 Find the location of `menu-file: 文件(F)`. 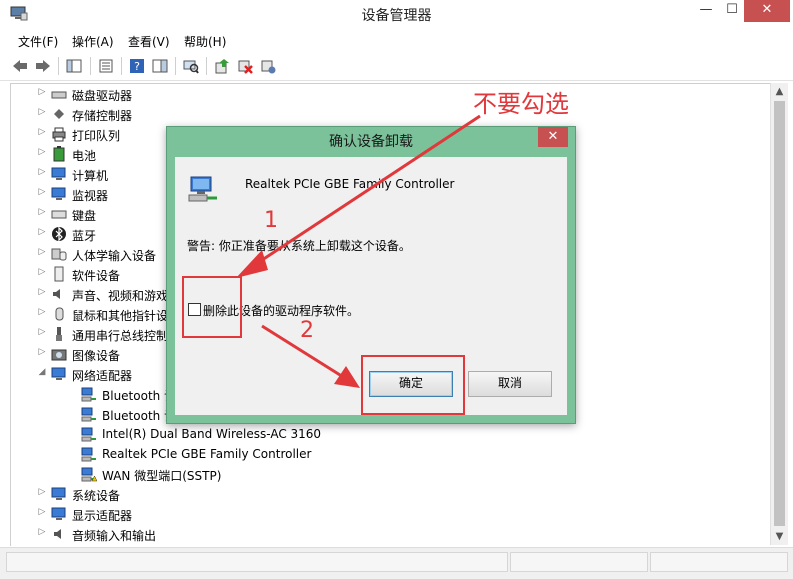

menu-file: 文件(F) is located at coordinates (38, 41).